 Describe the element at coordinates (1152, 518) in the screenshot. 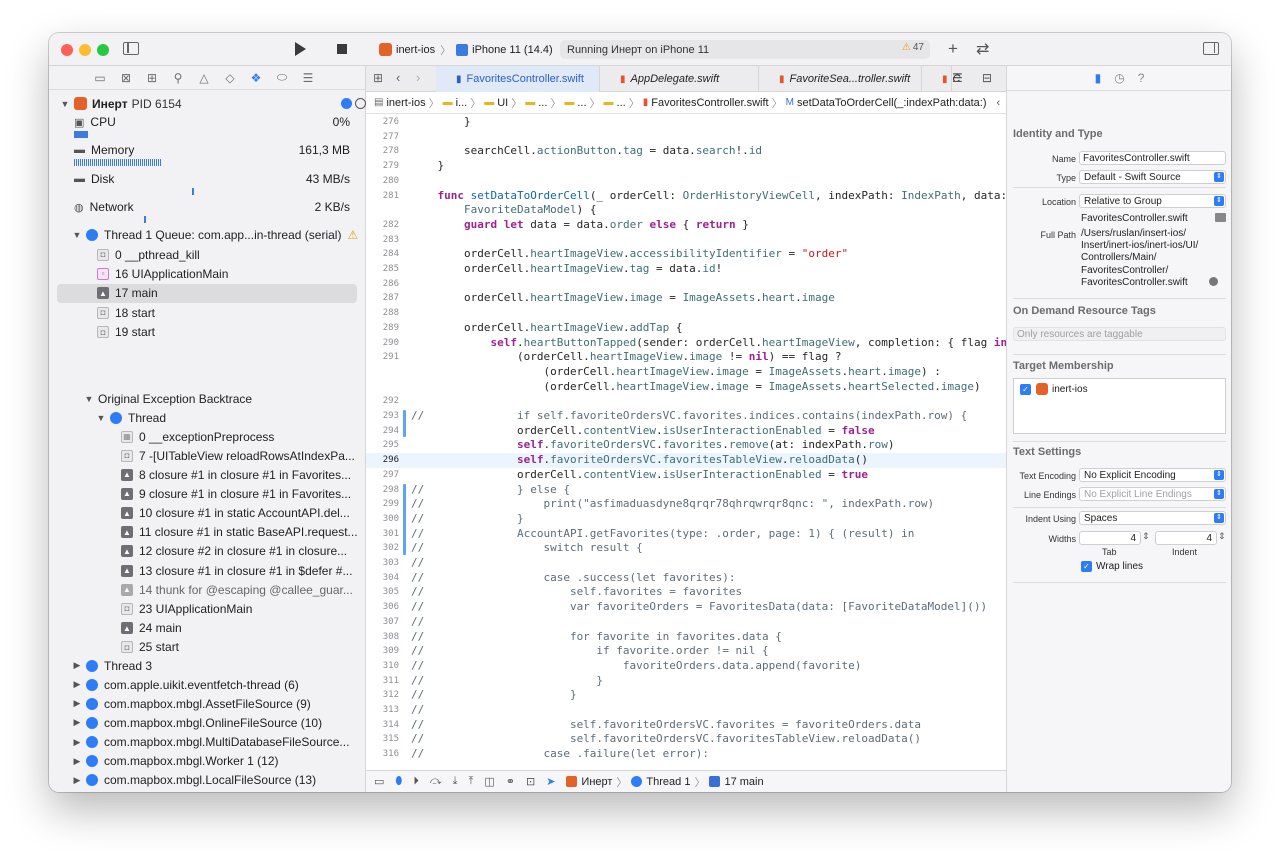

I see `indent-using-select: Spaces ⇕` at that location.